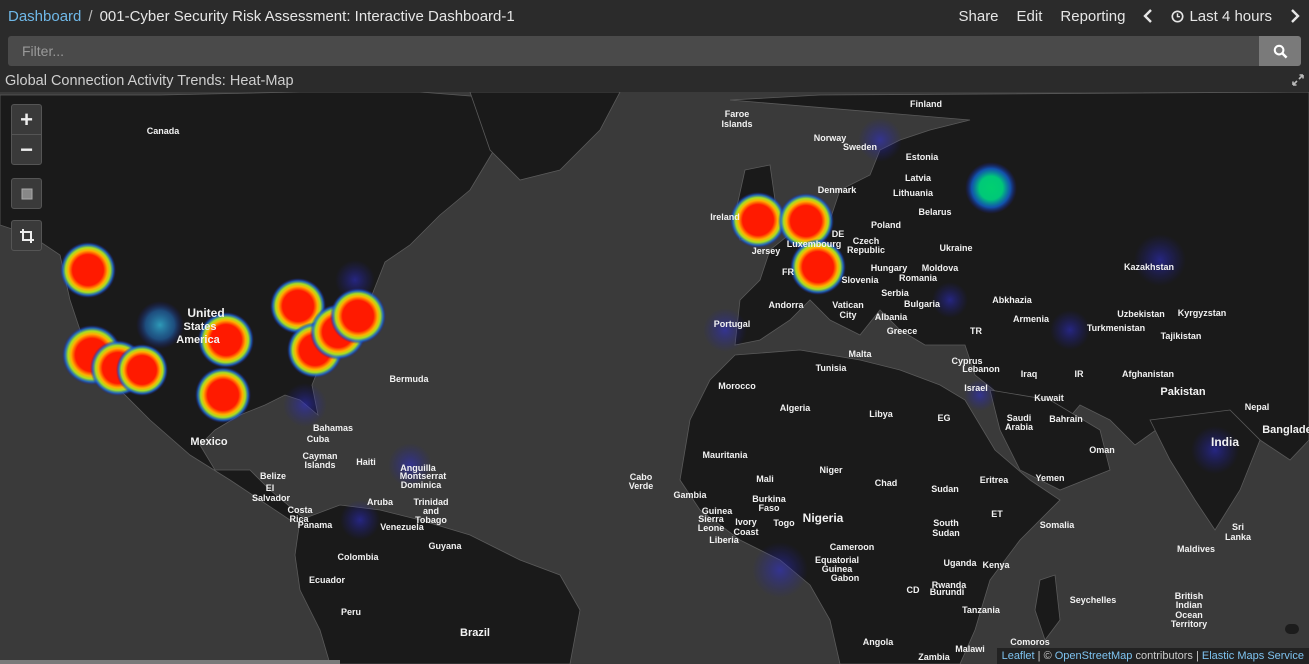 The image size is (1309, 664). I want to click on map-label: Vatican, so click(848, 305).